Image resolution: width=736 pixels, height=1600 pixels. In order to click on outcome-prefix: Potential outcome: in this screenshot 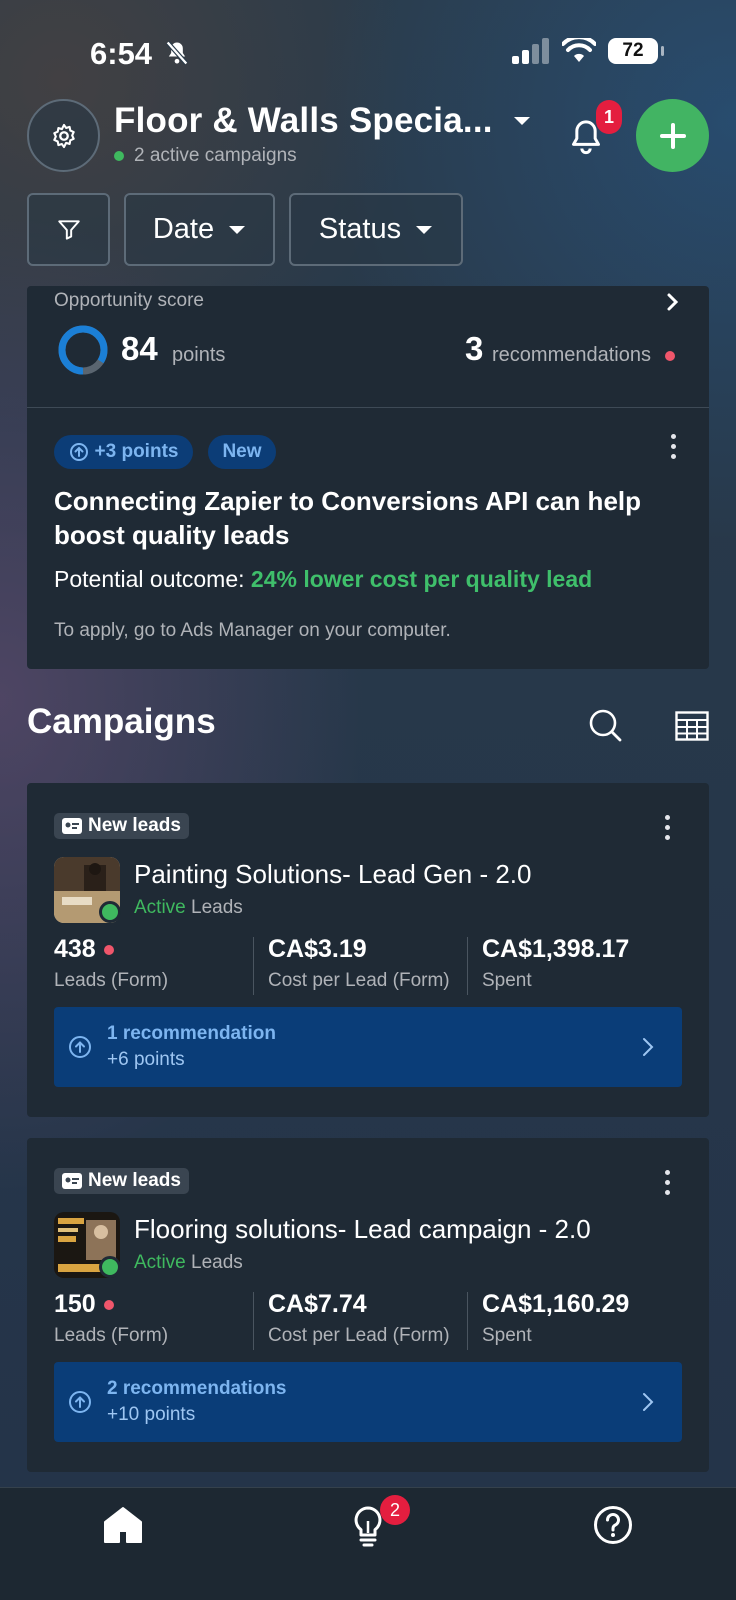, I will do `click(152, 579)`.